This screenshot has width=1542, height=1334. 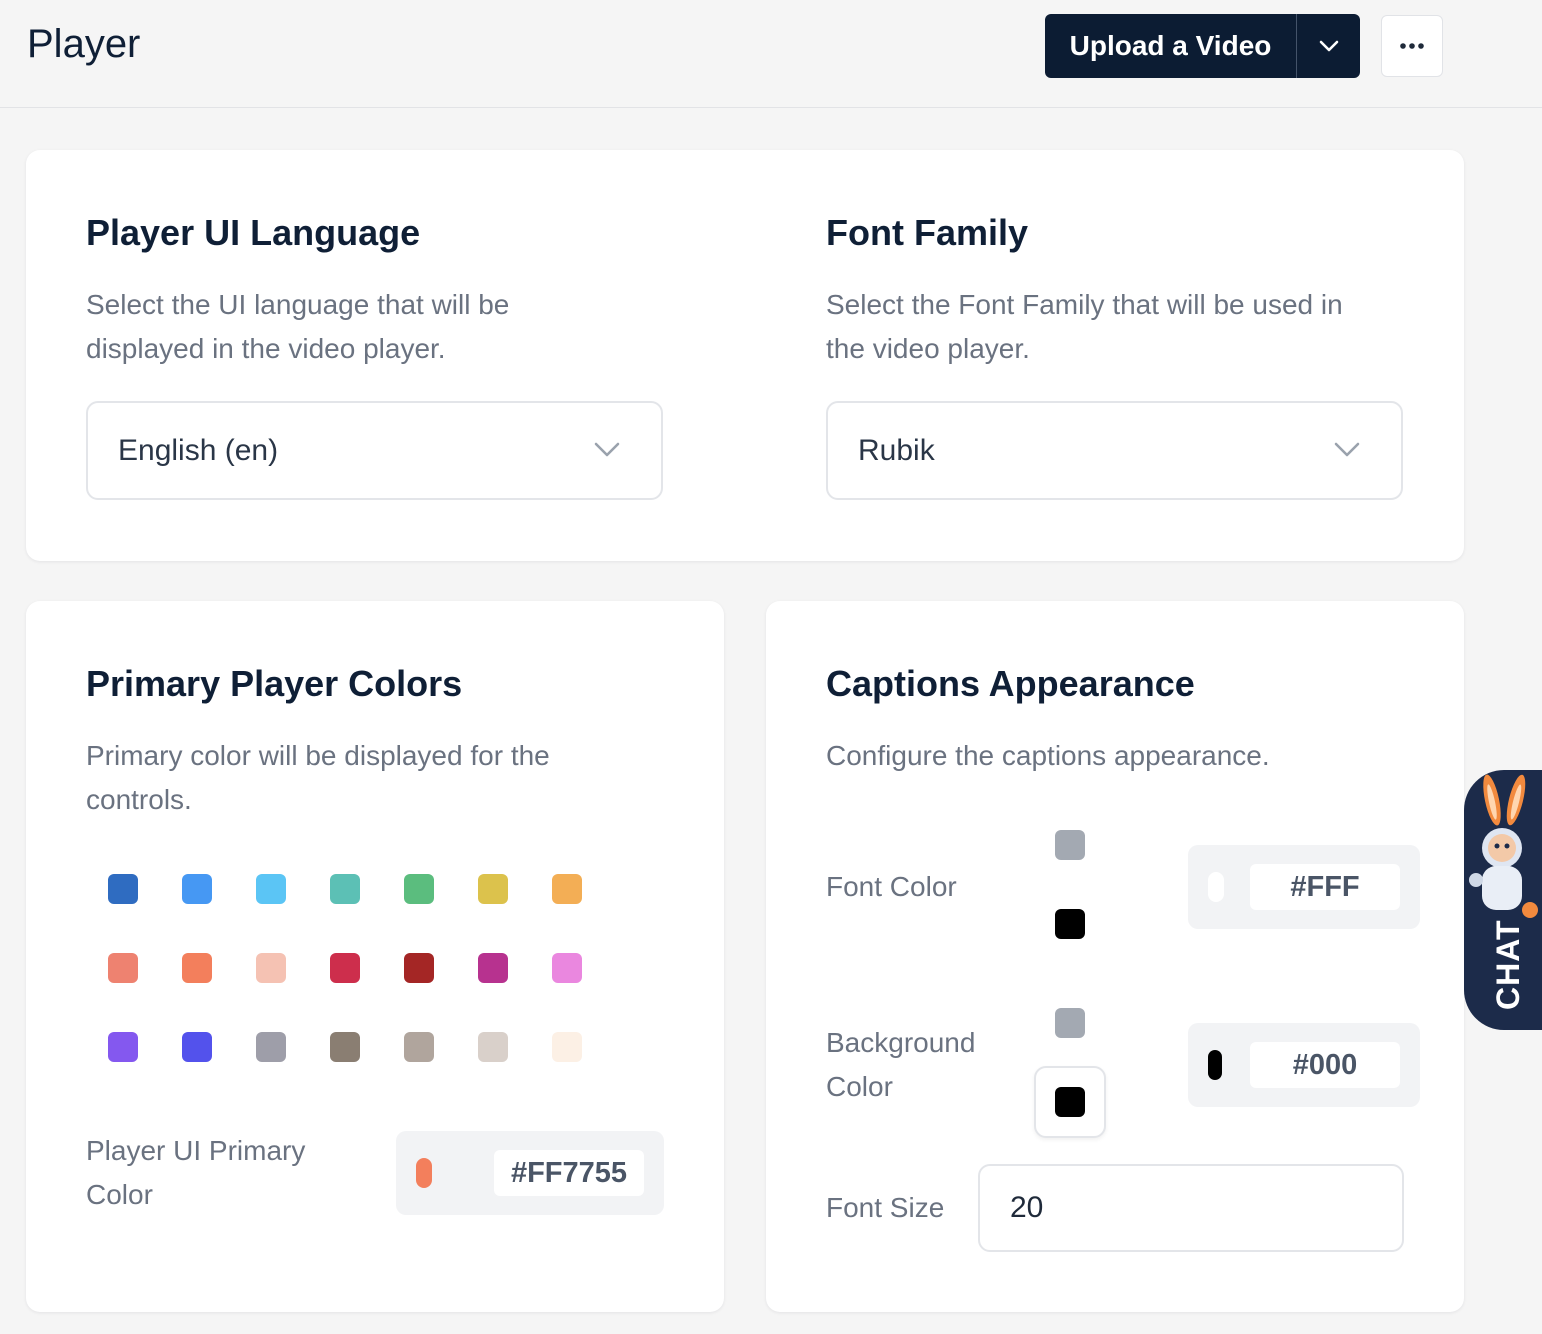 What do you see at coordinates (927, 232) in the screenshot?
I see `font-family-title: Font Family` at bounding box center [927, 232].